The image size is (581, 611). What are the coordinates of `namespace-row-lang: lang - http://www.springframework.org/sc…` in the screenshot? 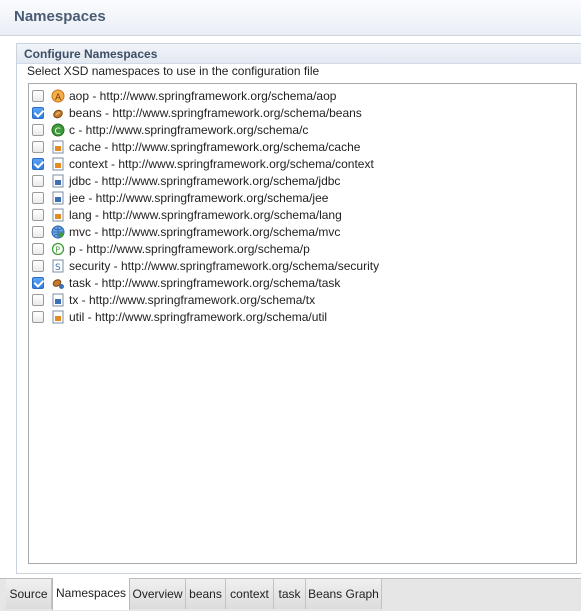 It's located at (302, 215).